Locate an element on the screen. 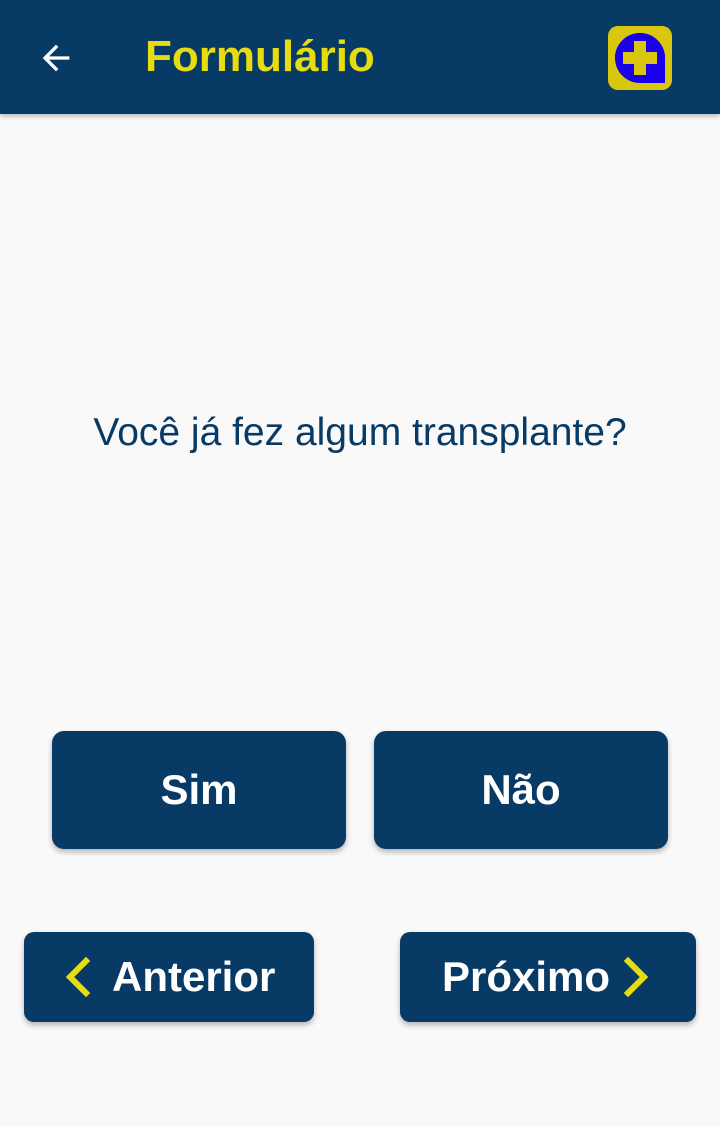 The height and width of the screenshot is (1127, 720). chevron-left-icon is located at coordinates (77, 977).